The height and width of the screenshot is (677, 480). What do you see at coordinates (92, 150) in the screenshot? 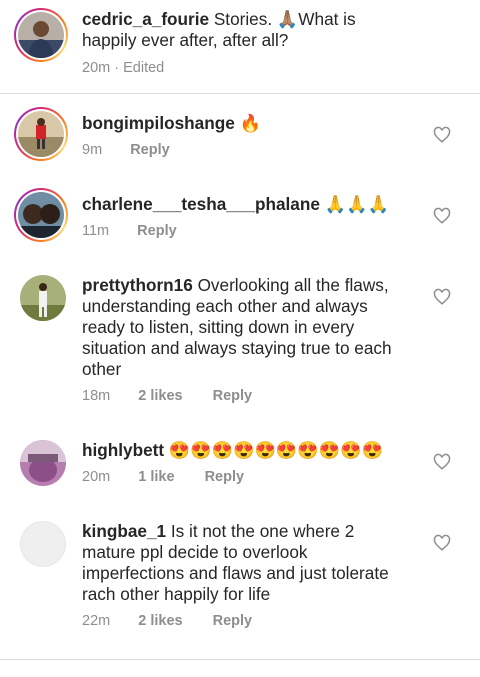
I see `comment-time: 9m` at bounding box center [92, 150].